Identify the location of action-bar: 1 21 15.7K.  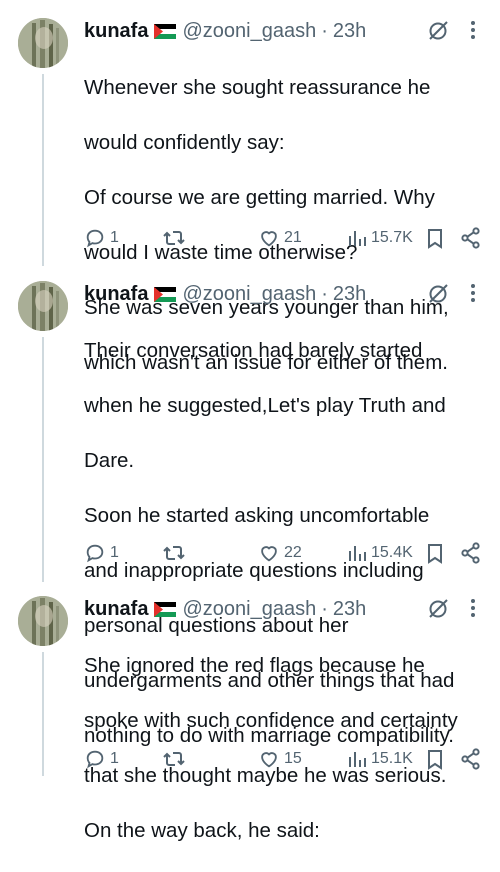
(292, 238).